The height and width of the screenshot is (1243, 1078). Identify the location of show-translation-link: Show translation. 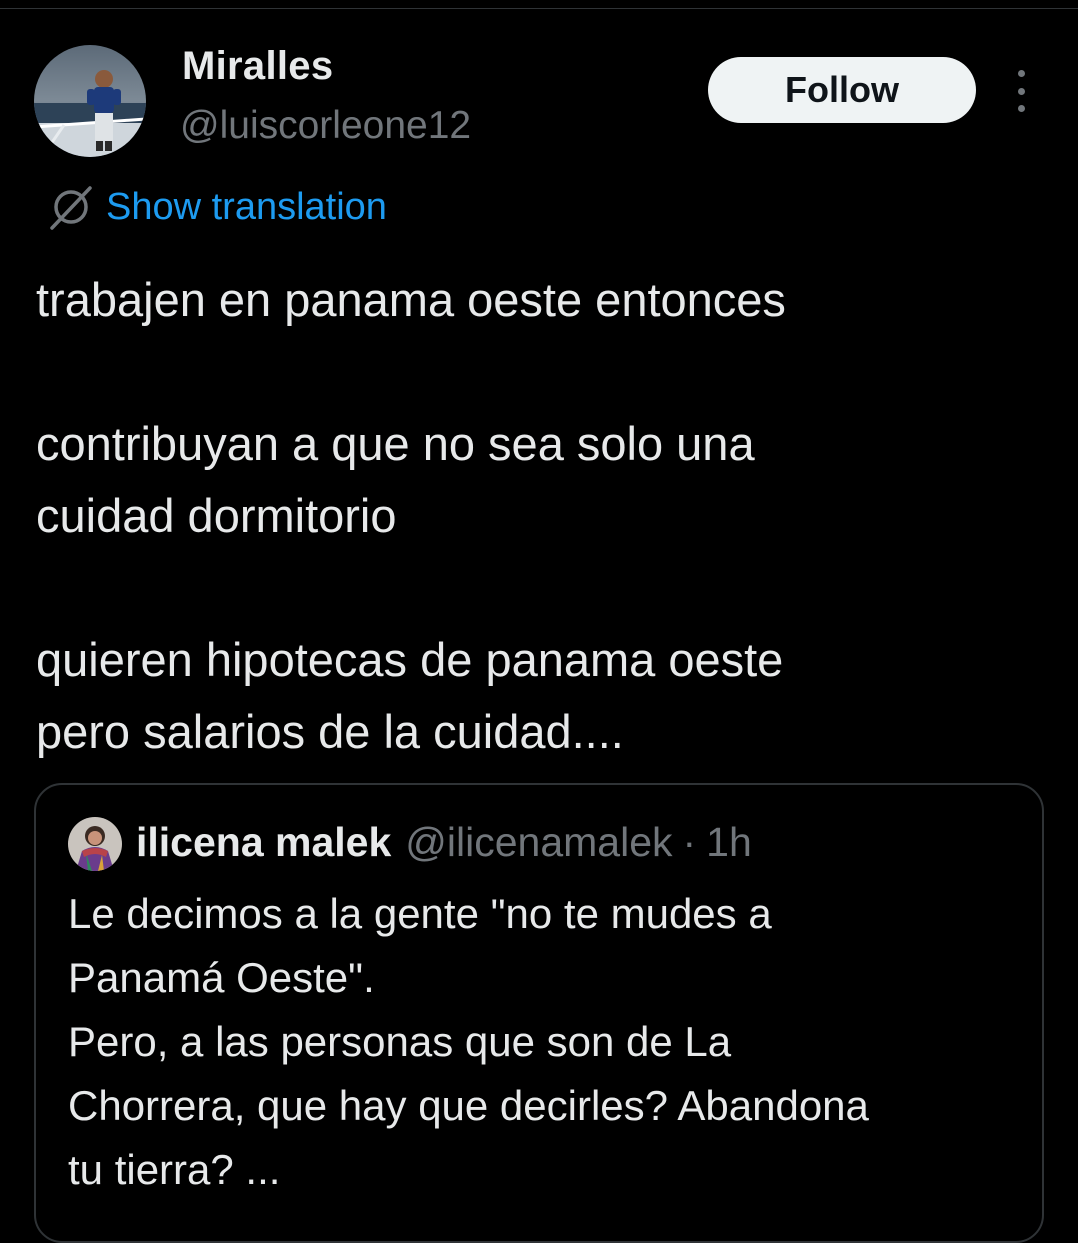
(216, 207).